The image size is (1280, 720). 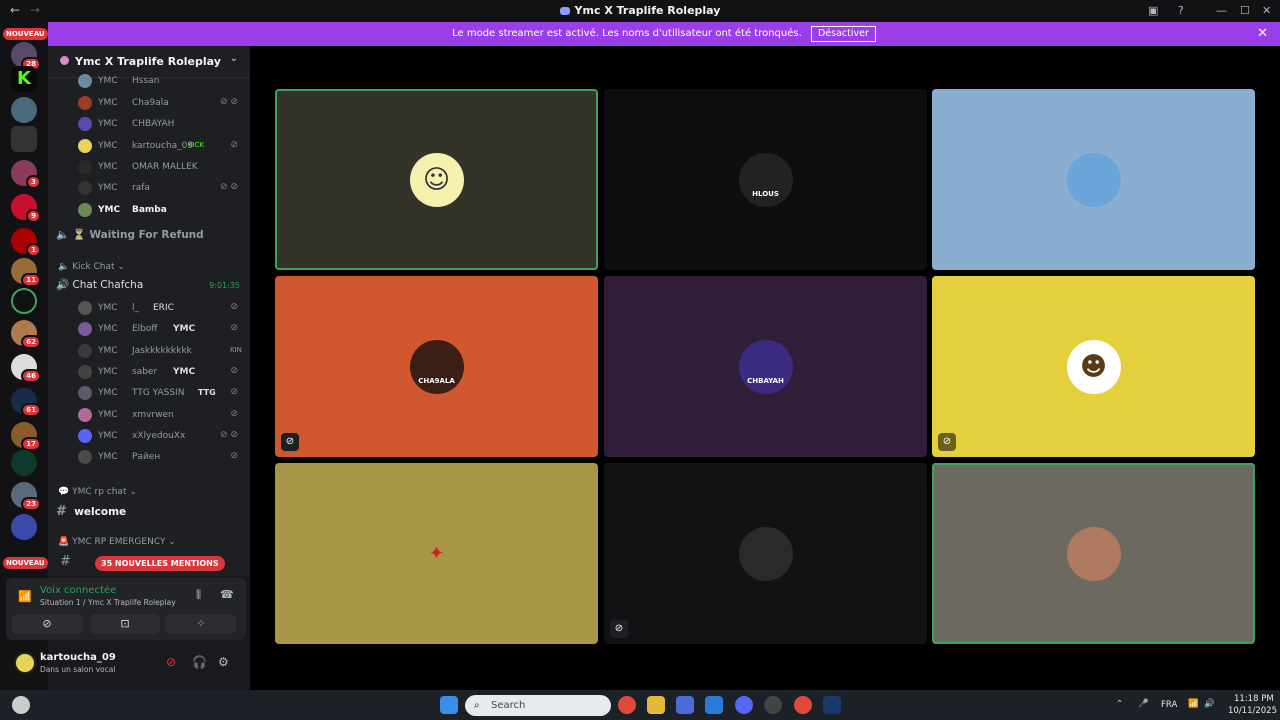 I want to click on microphone-icon: 🎤, so click(x=1143, y=704).